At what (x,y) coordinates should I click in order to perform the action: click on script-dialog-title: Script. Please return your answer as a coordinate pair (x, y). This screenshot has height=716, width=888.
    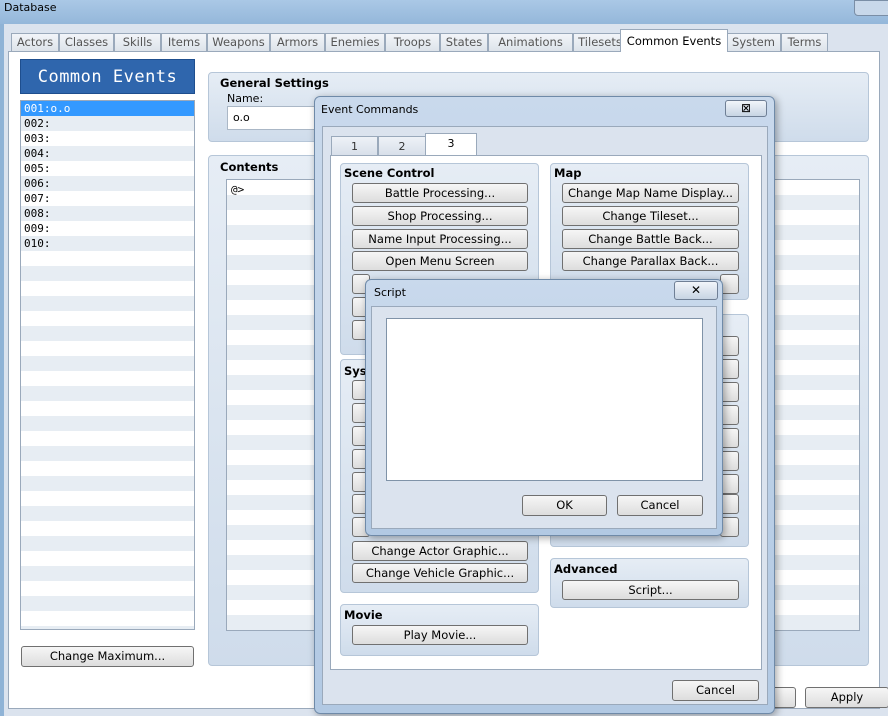
    Looking at the image, I should click on (390, 292).